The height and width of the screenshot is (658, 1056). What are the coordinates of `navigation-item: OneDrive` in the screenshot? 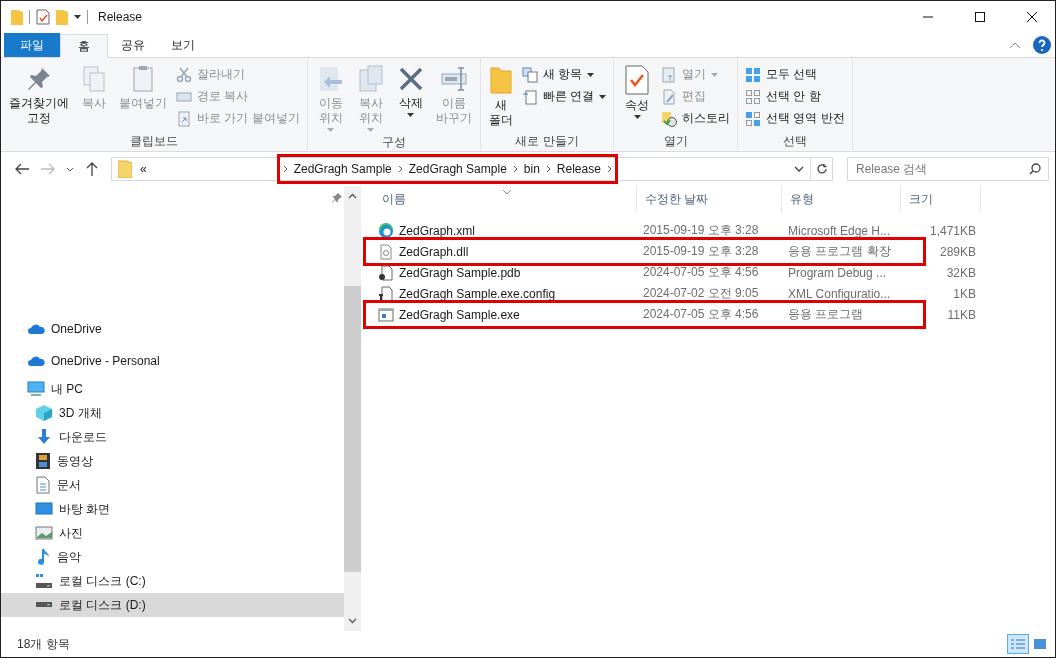 It's located at (172, 329).